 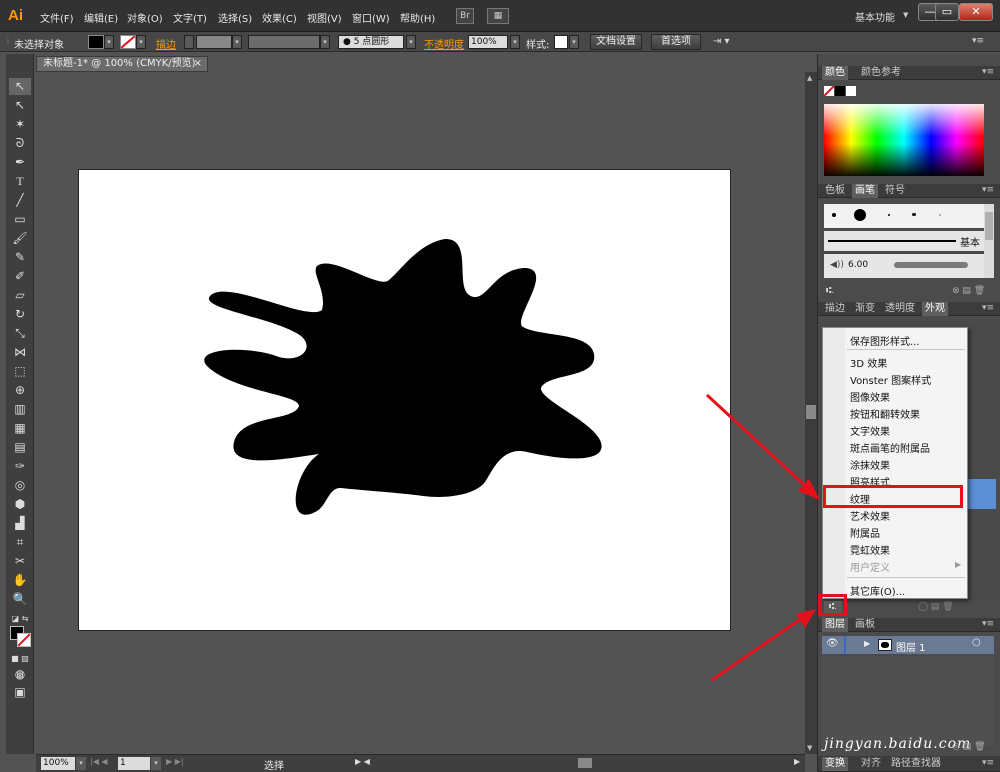 I want to click on menu-object: 对象(O), so click(x=145, y=17).